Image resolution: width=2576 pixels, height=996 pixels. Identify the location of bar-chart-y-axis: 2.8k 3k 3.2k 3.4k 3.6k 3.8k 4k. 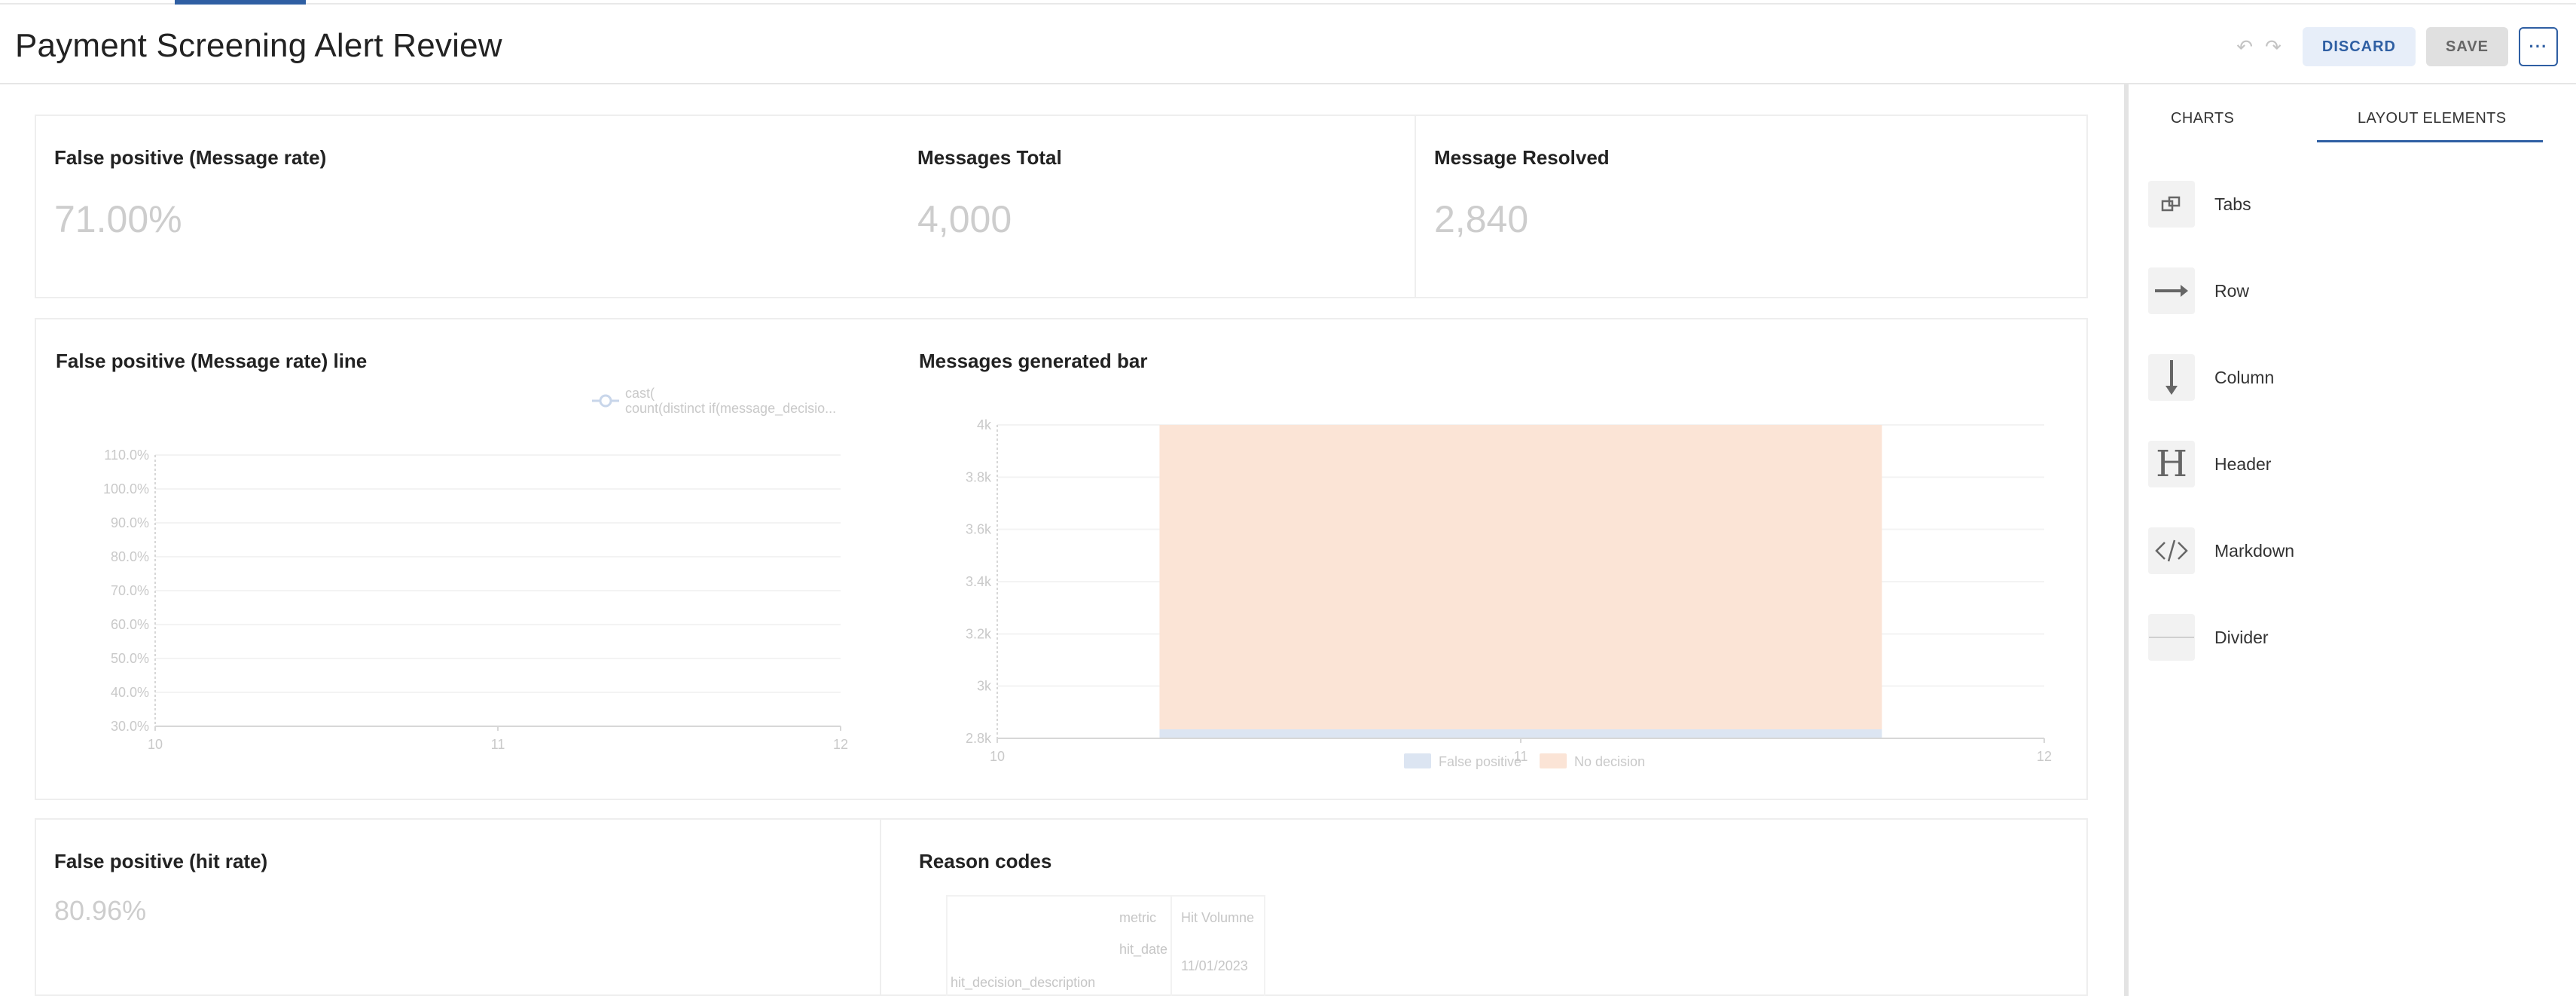
(979, 581).